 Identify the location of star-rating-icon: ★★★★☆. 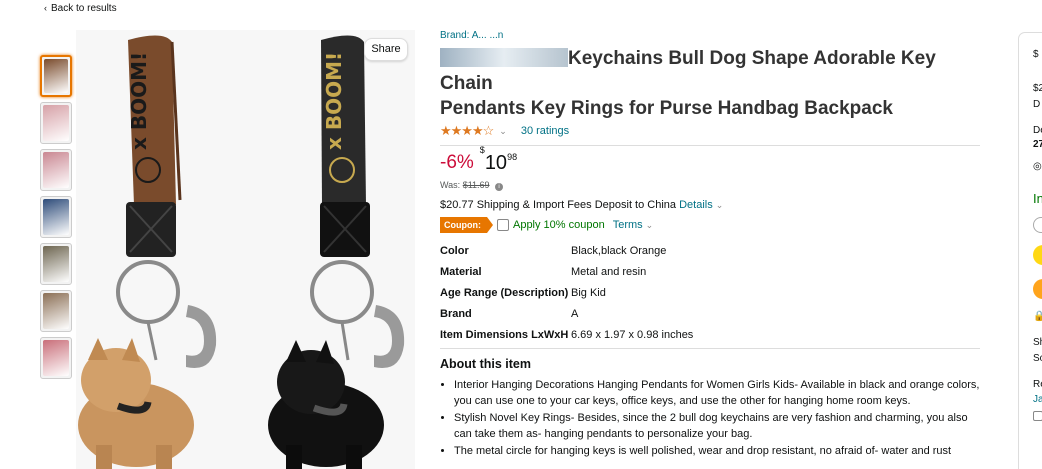
(467, 131).